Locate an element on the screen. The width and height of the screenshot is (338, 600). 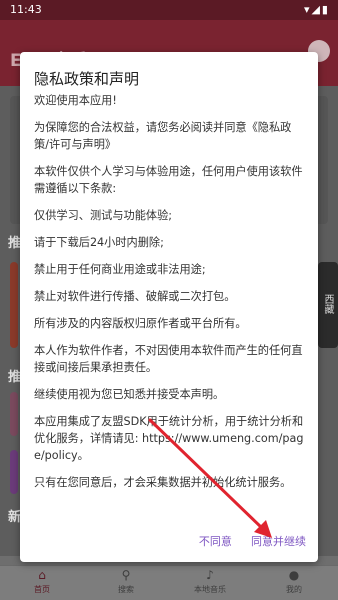
status-time: 11:43 is located at coordinates (26, 9).